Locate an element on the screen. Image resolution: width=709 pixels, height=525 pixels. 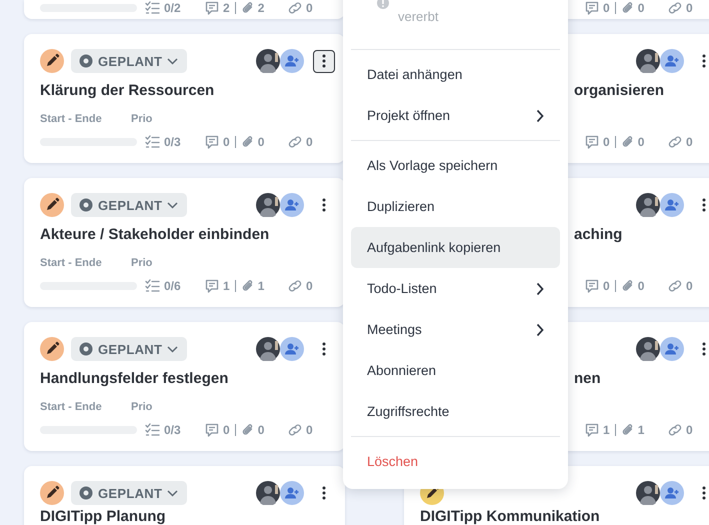
menu-item: Aufgabenlink kopieren is located at coordinates (455, 247).